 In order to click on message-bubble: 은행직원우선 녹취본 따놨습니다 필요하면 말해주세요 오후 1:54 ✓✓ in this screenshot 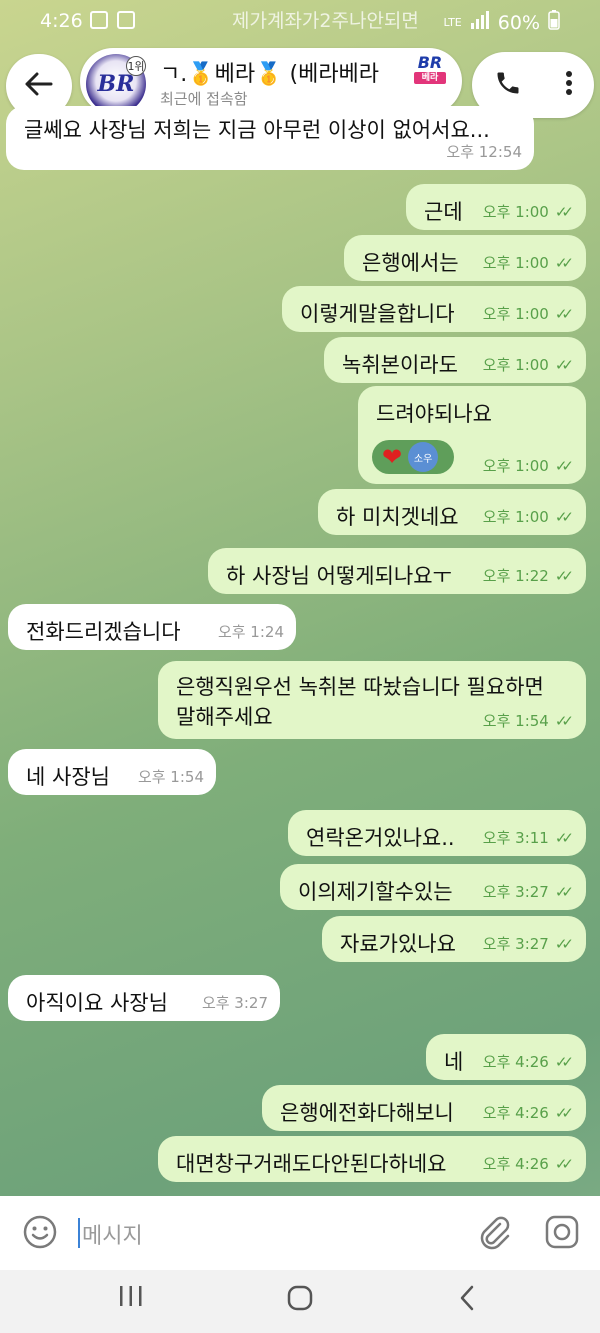, I will do `click(372, 700)`.